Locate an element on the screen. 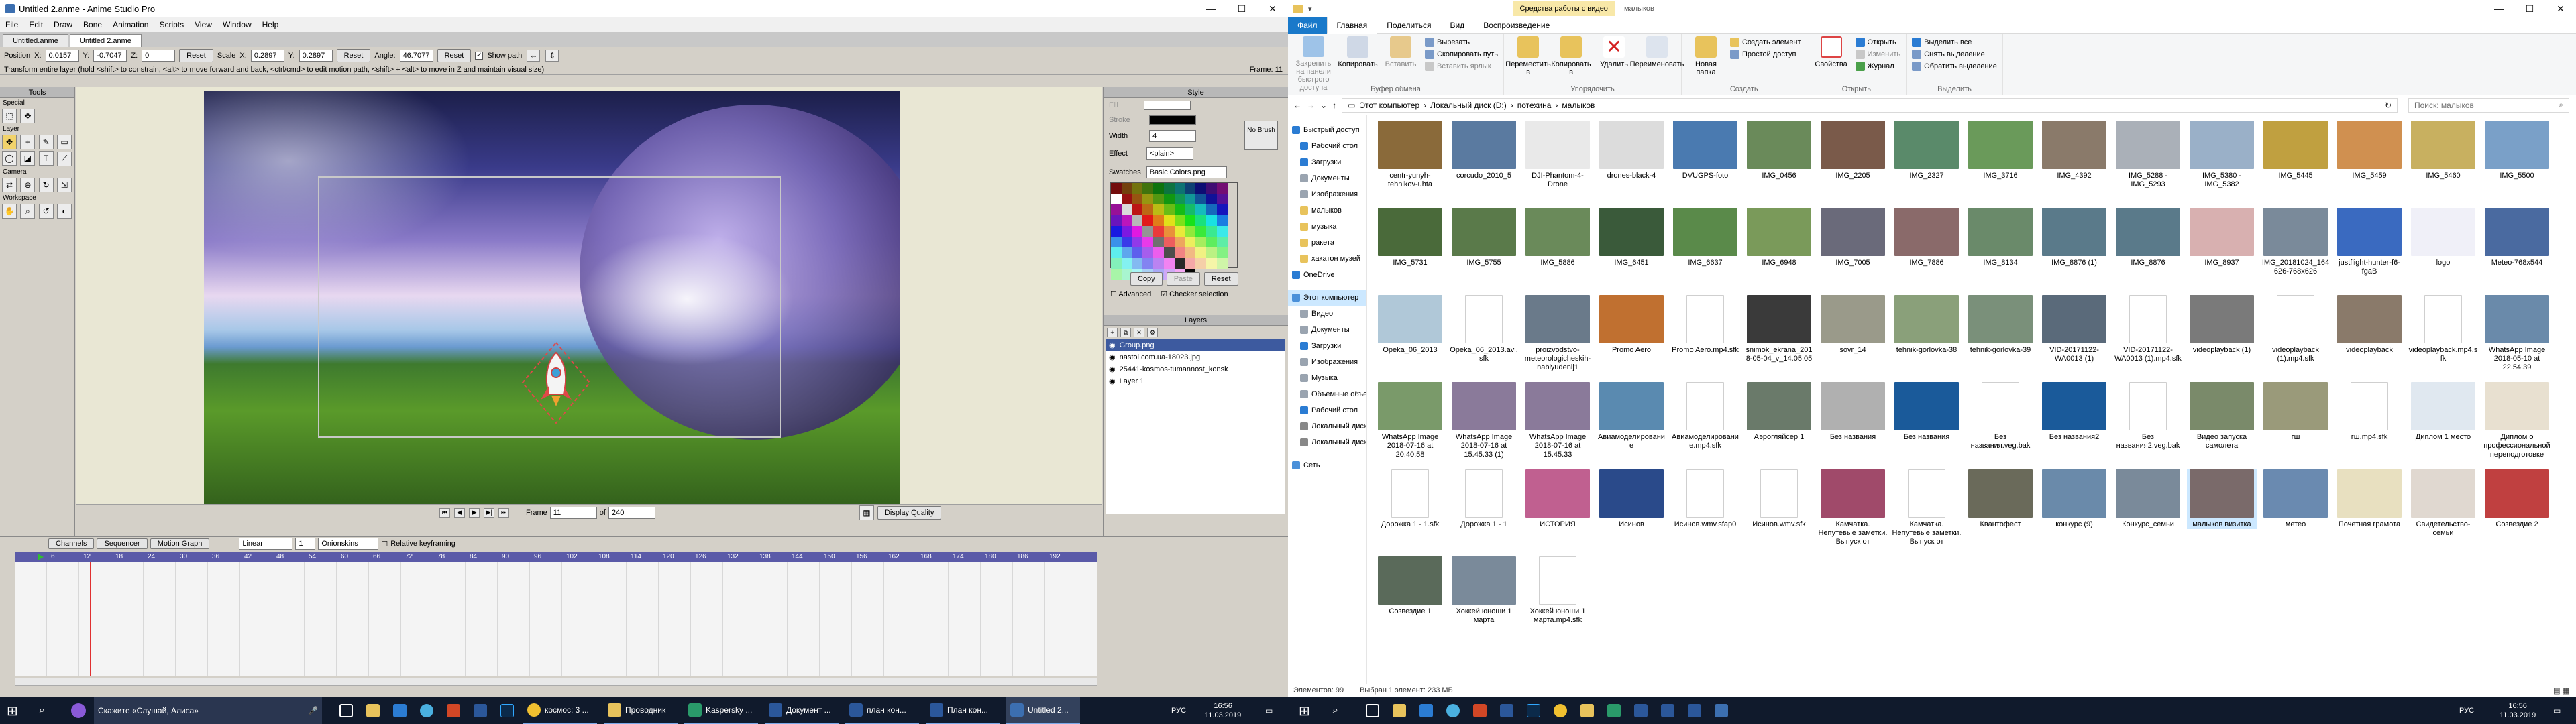 The height and width of the screenshot is (724, 2576). file-item: WhatsApp Image 2018-07-16 at 20.40.58 is located at coordinates (1410, 421).